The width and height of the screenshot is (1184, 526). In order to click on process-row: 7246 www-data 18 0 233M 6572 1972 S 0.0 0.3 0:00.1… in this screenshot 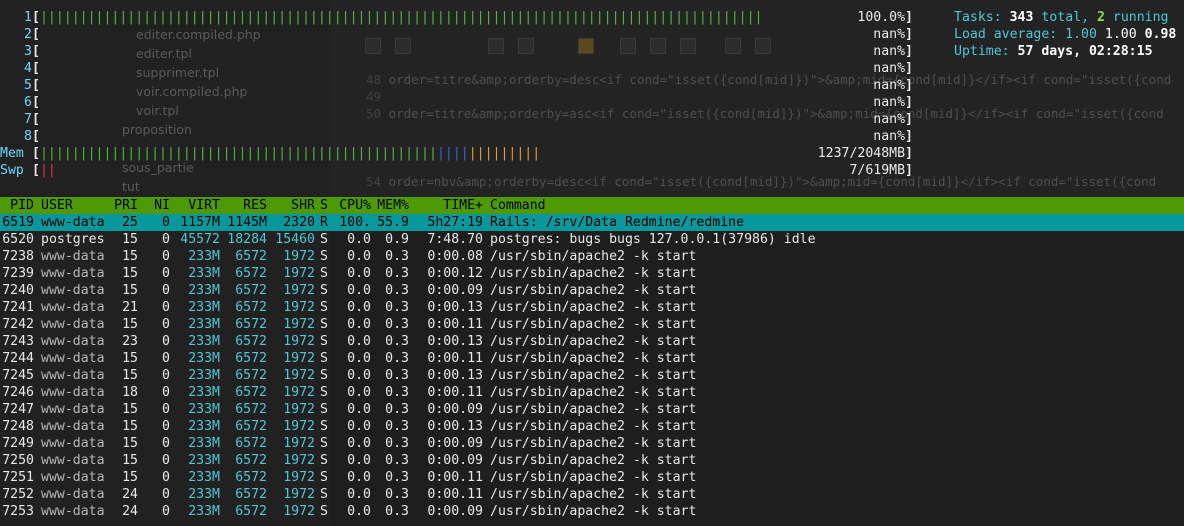, I will do `click(592, 392)`.